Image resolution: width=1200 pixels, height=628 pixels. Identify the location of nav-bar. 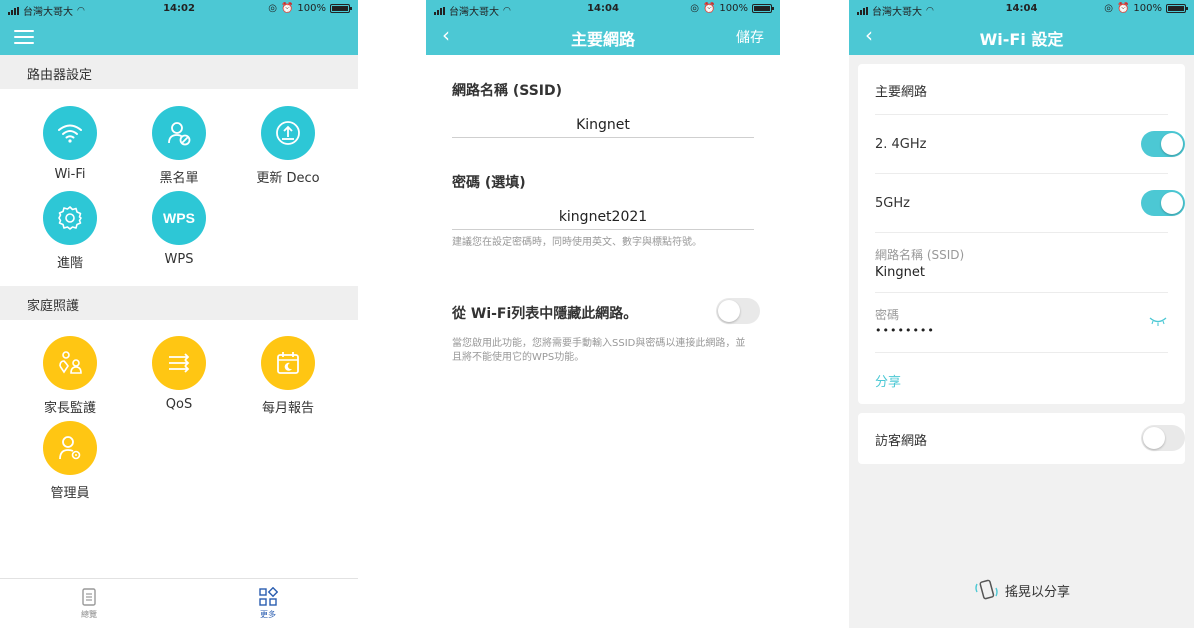
(179, 36).